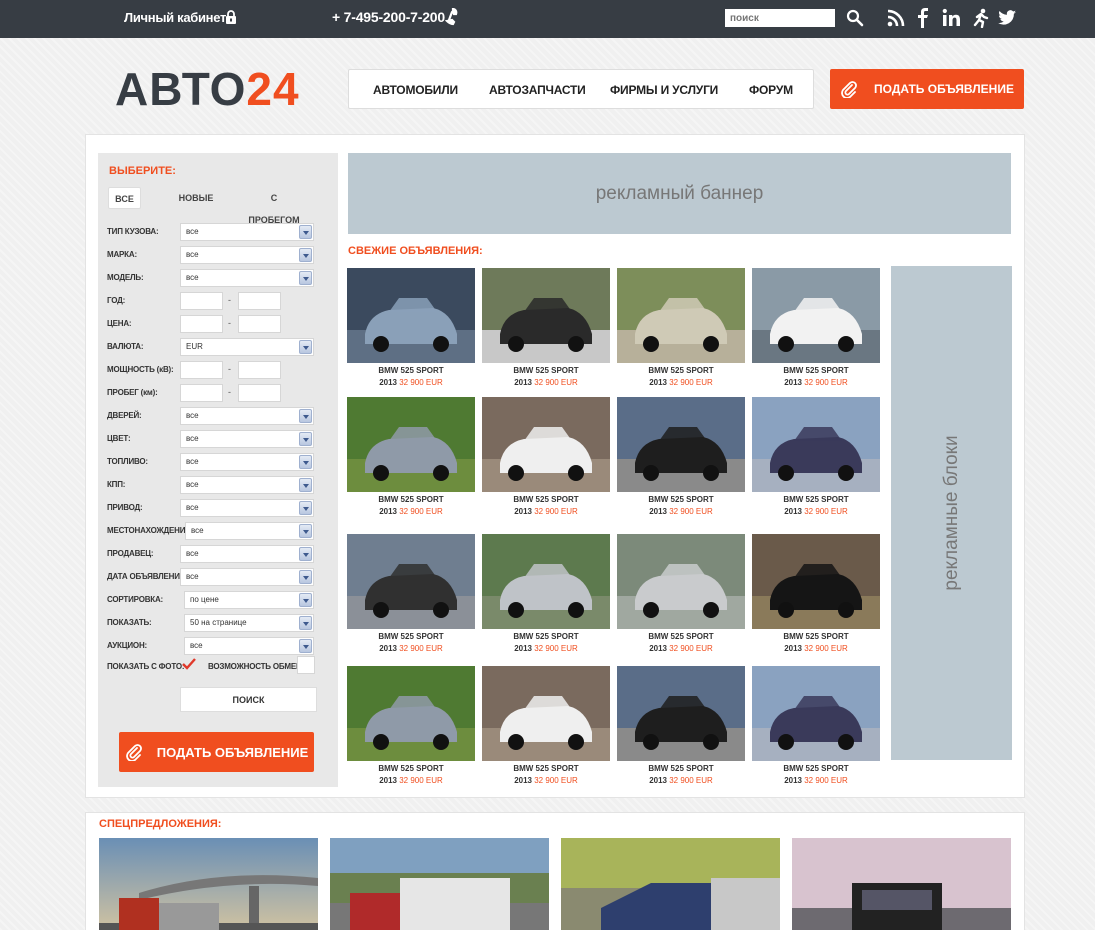 This screenshot has width=1095, height=930. What do you see at coordinates (1007, 18) in the screenshot?
I see `twitter-icon` at bounding box center [1007, 18].